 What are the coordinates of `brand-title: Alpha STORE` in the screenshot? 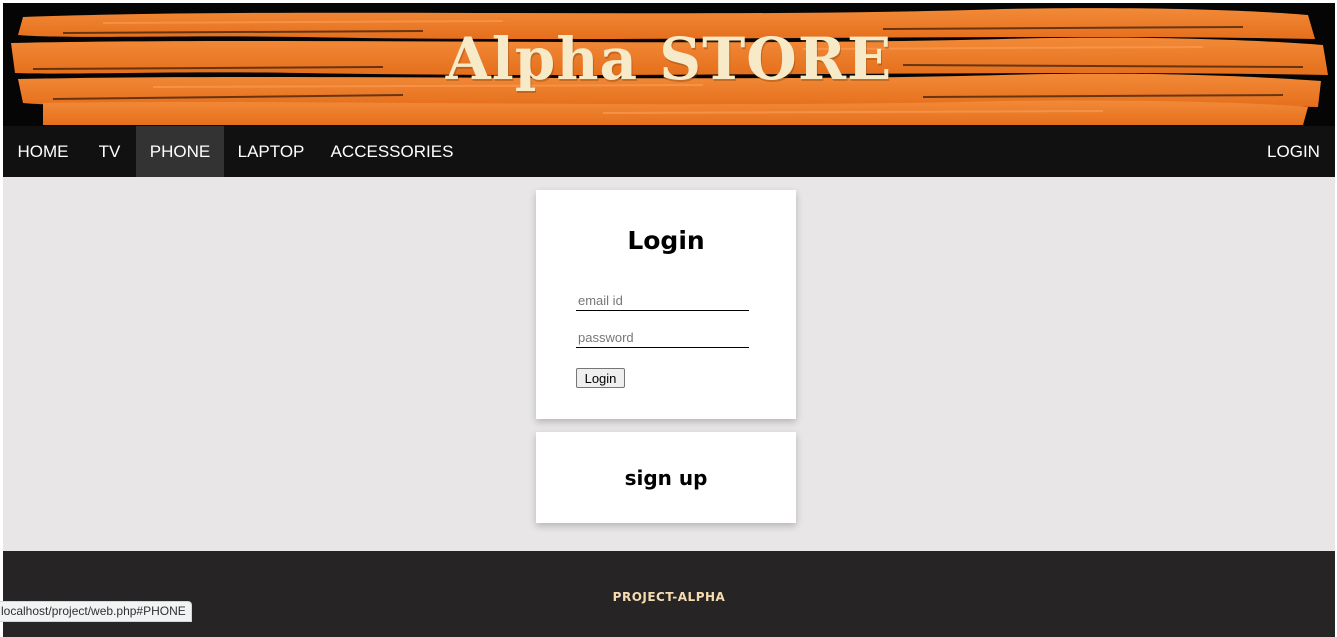 It's located at (669, 59).